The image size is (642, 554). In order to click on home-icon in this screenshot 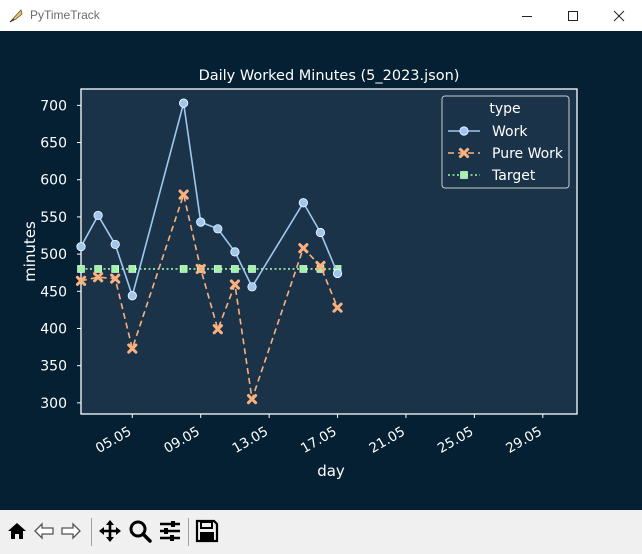, I will do `click(17, 531)`.